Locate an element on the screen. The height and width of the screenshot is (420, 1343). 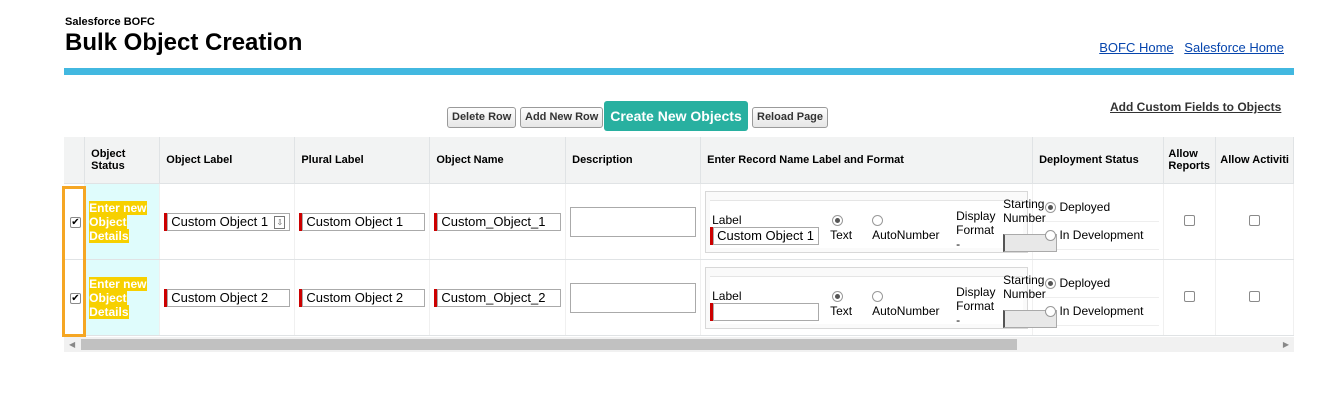
column-header: Allow Activiti is located at coordinates (1254, 160).